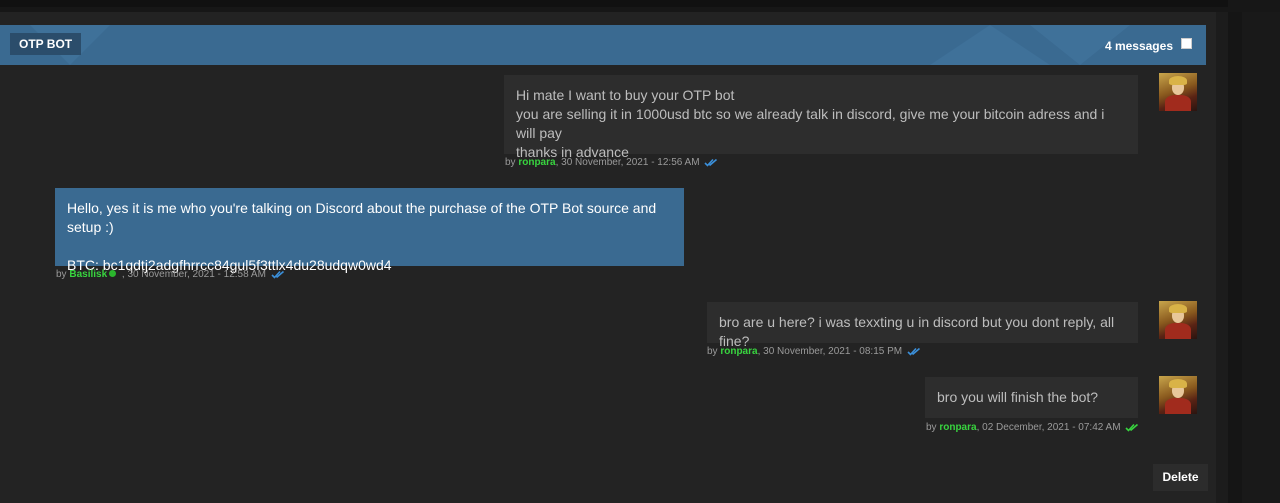 The height and width of the screenshot is (503, 1280). Describe the element at coordinates (1186, 43) in the screenshot. I see `select-all-checkbox` at that location.